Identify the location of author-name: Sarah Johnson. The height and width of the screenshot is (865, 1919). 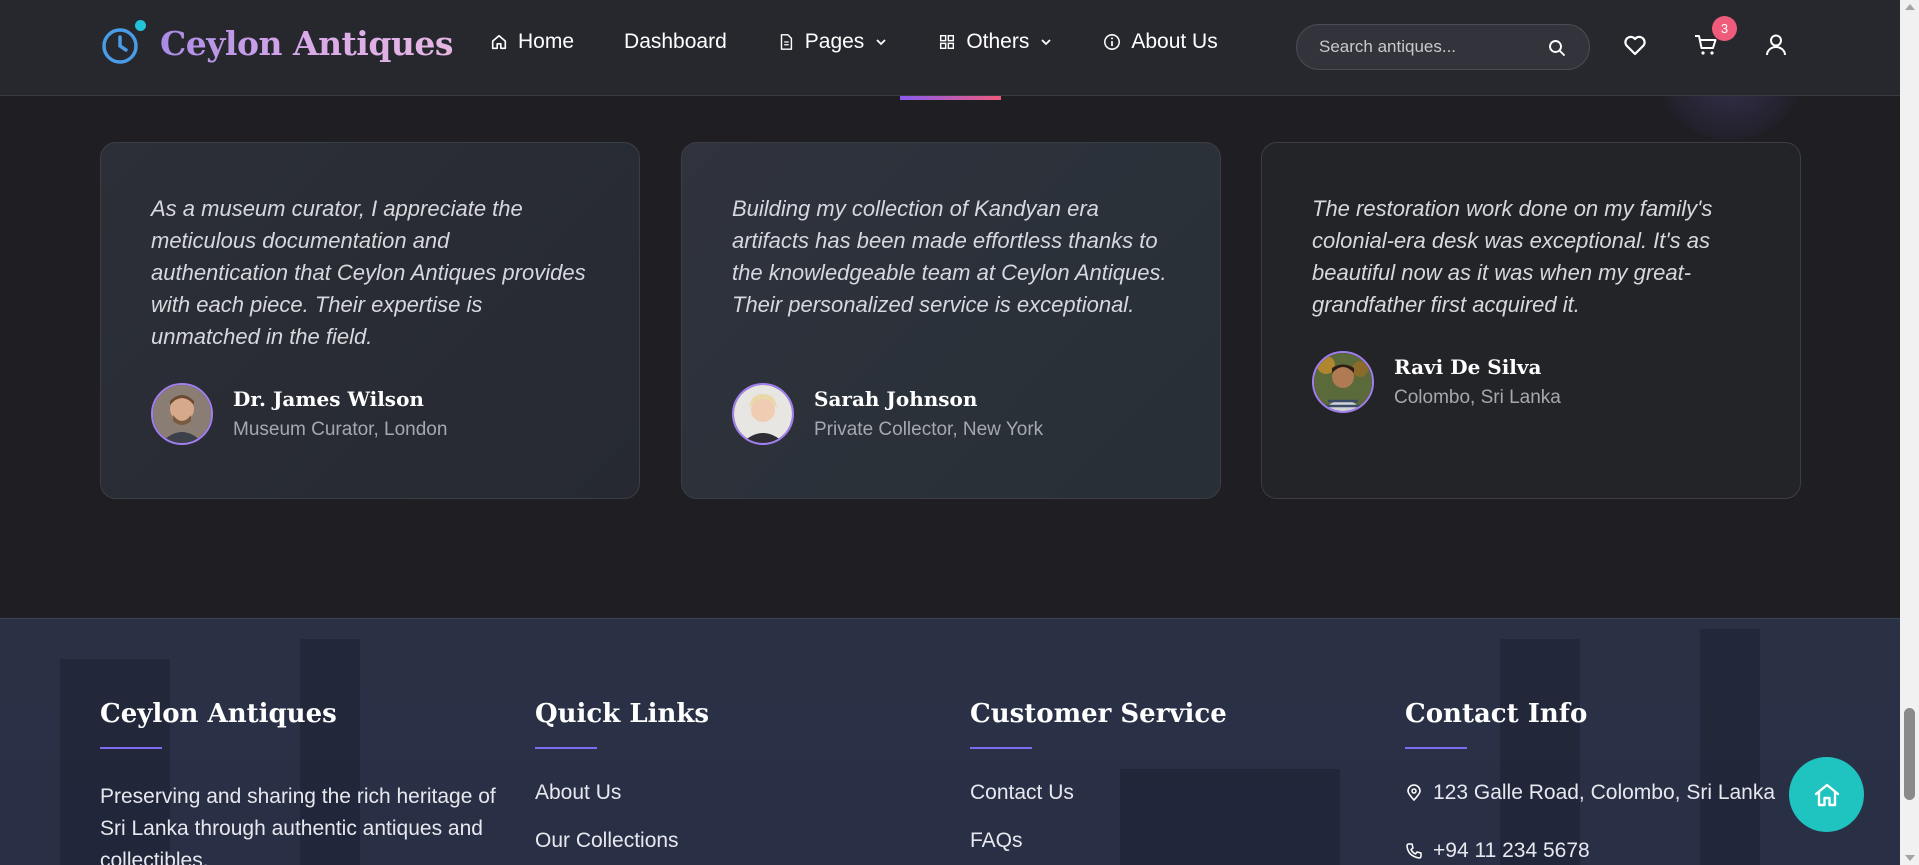
(896, 399).